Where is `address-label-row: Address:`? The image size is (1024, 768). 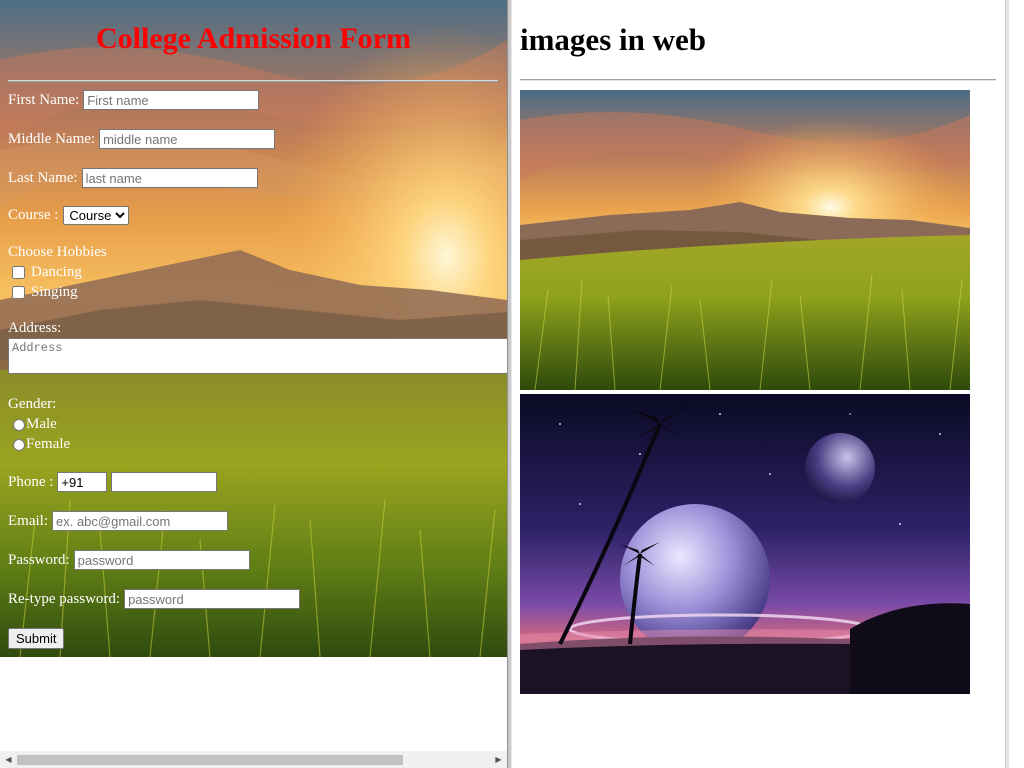
address-label-row: Address: is located at coordinates (34, 328).